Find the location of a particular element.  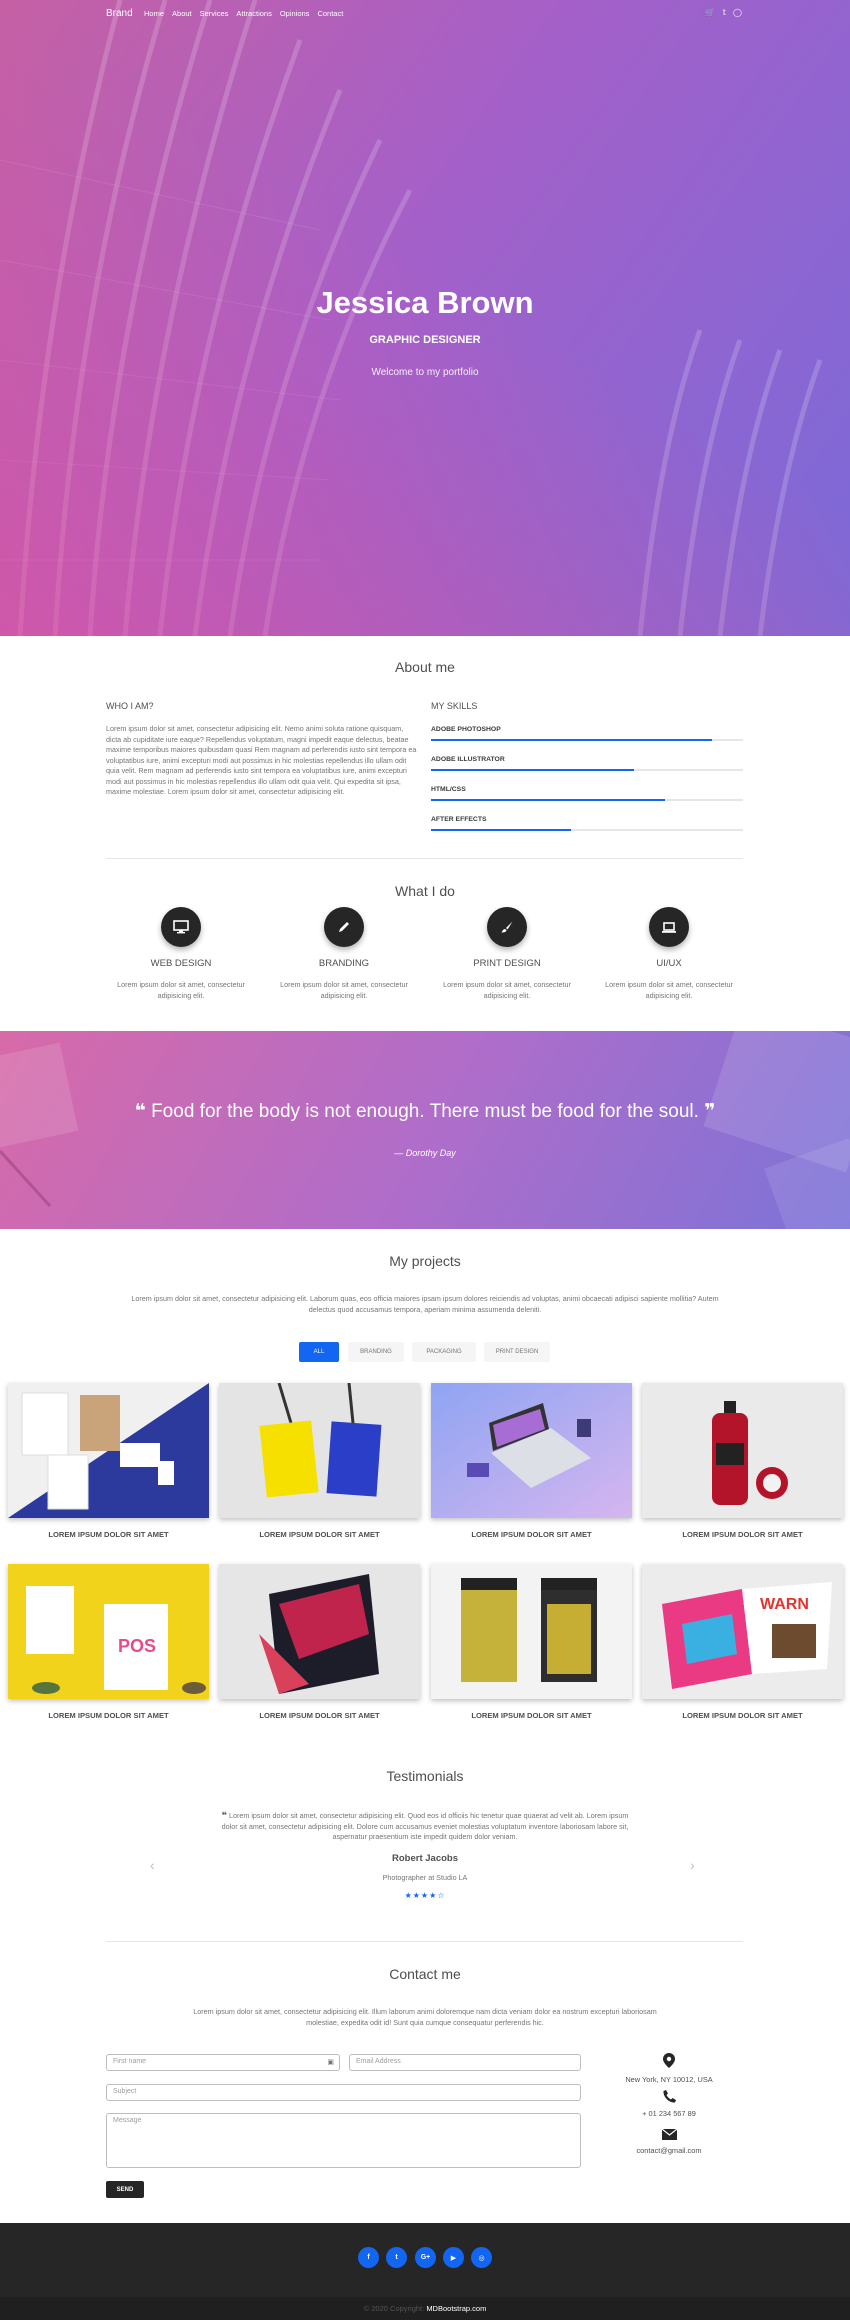

testimonials-title: Testimonials is located at coordinates (425, 1776).